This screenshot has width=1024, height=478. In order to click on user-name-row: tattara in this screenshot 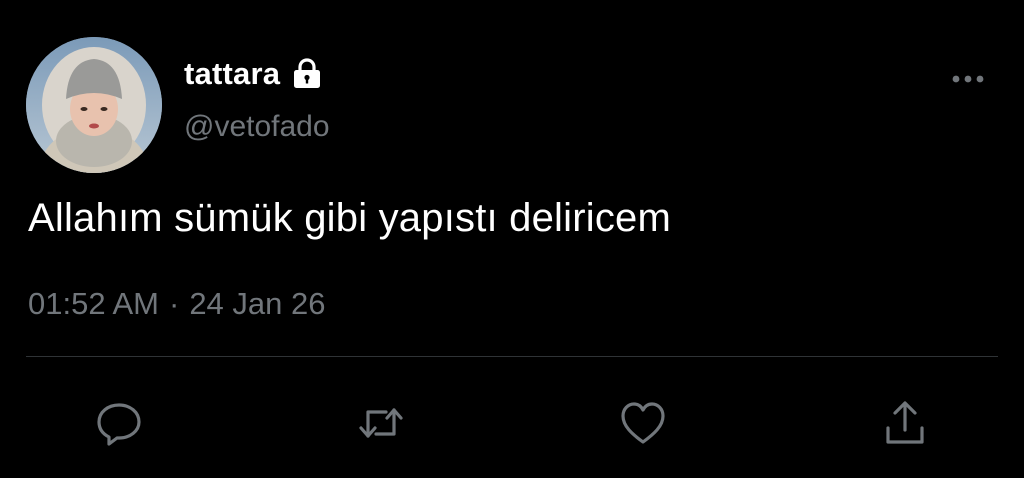, I will do `click(254, 74)`.